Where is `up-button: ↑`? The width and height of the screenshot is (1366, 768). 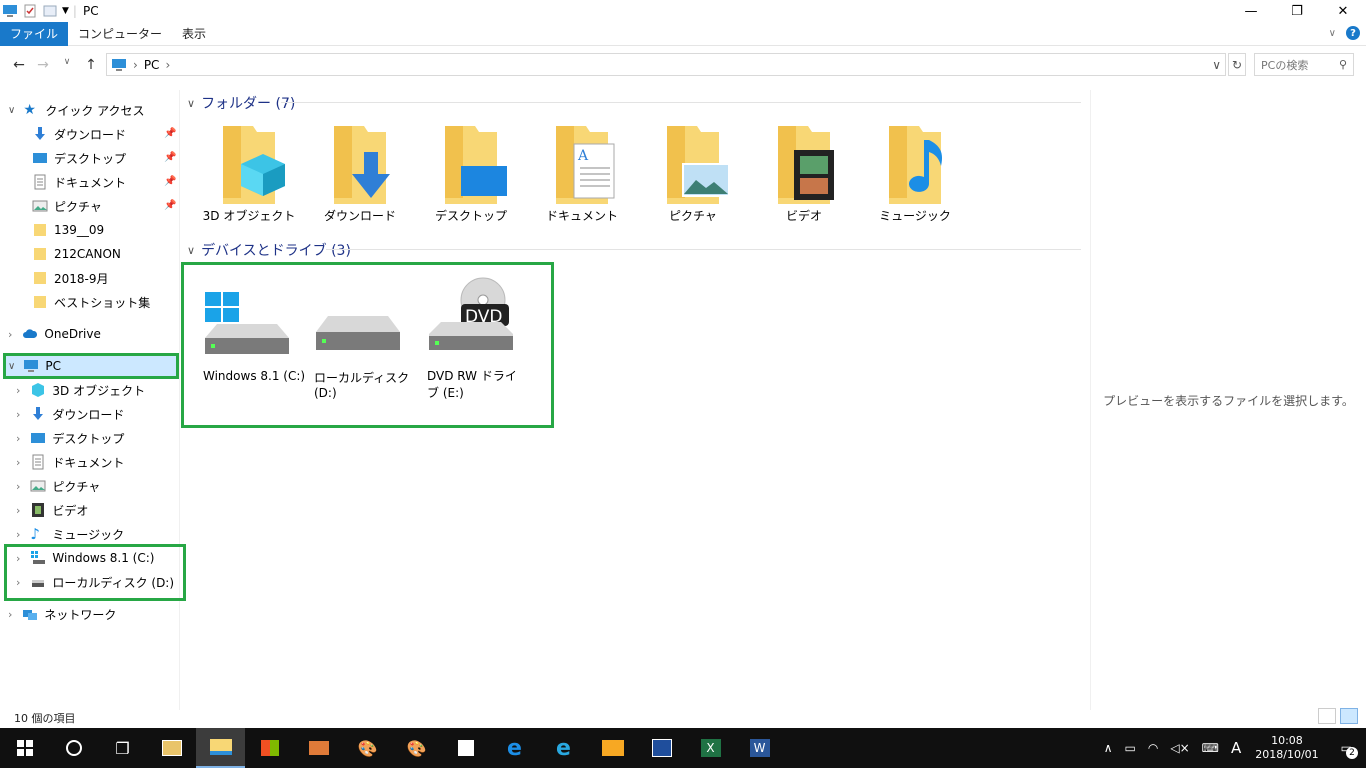 up-button: ↑ is located at coordinates (91, 65).